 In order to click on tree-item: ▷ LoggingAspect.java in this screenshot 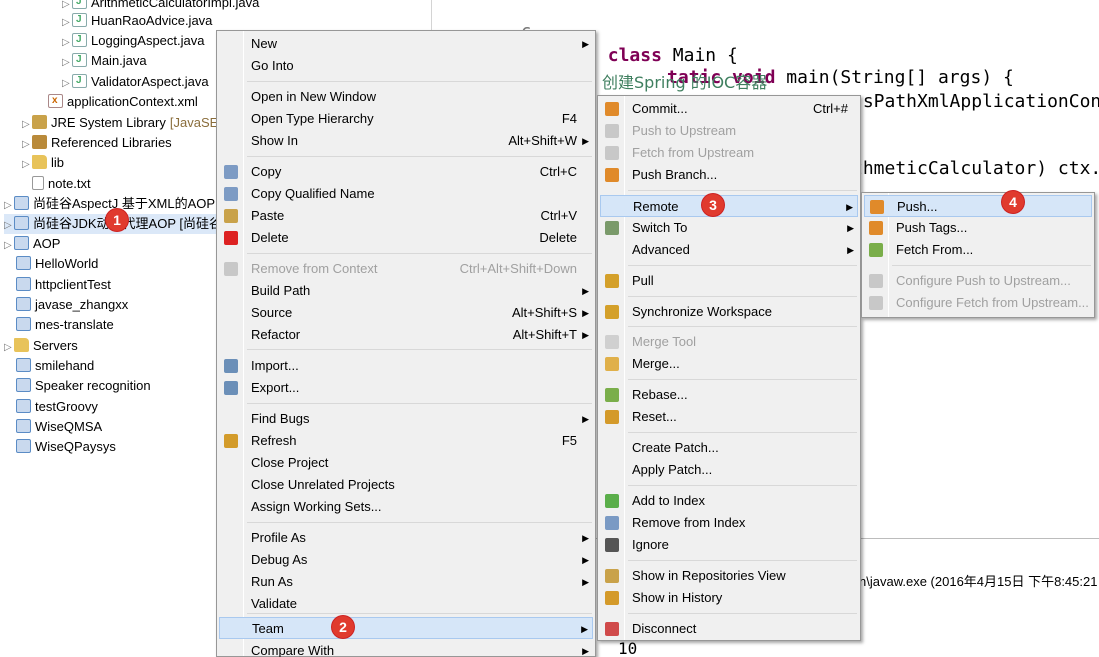, I will do `click(133, 41)`.